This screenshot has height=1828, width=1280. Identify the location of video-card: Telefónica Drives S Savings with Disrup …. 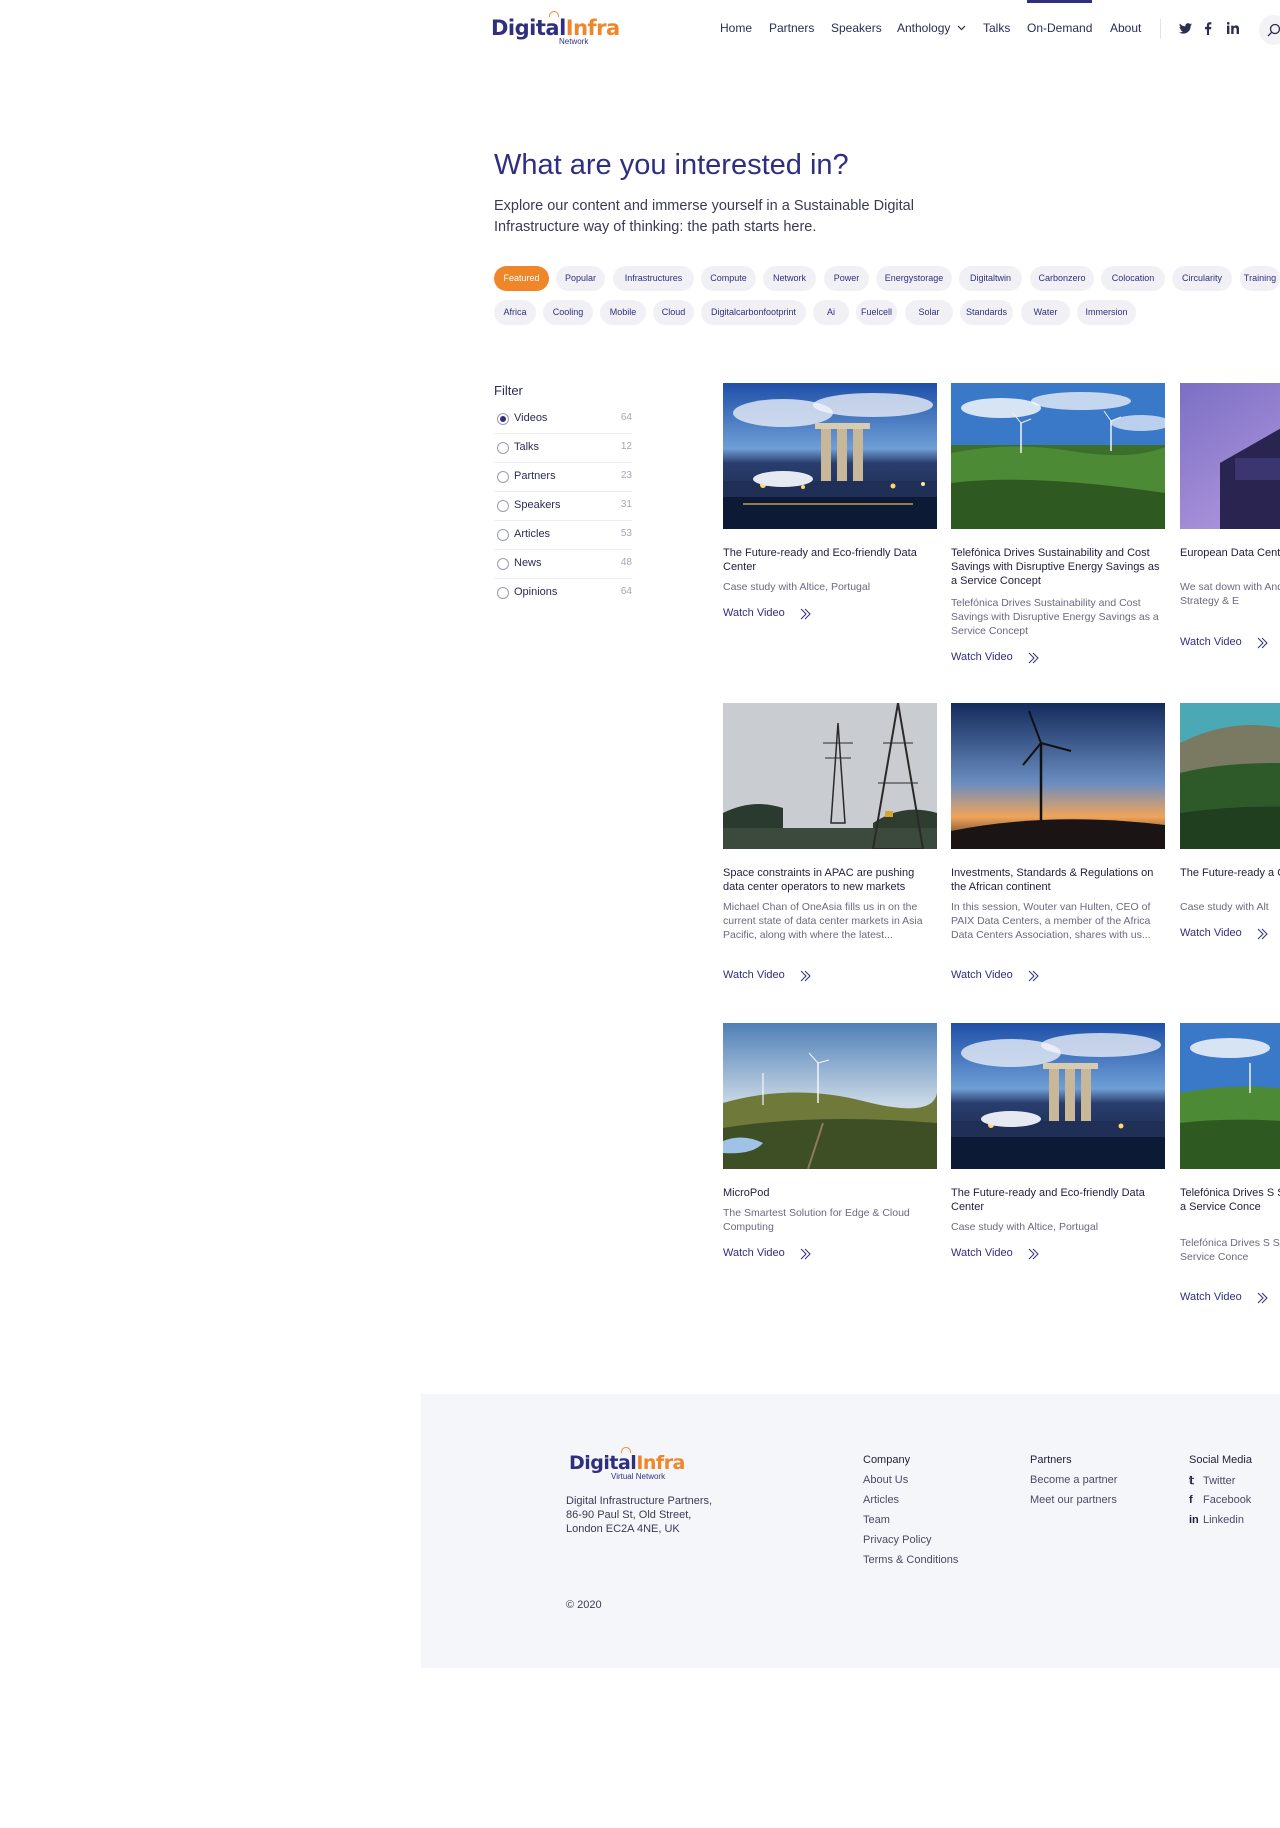
(1230, 1168).